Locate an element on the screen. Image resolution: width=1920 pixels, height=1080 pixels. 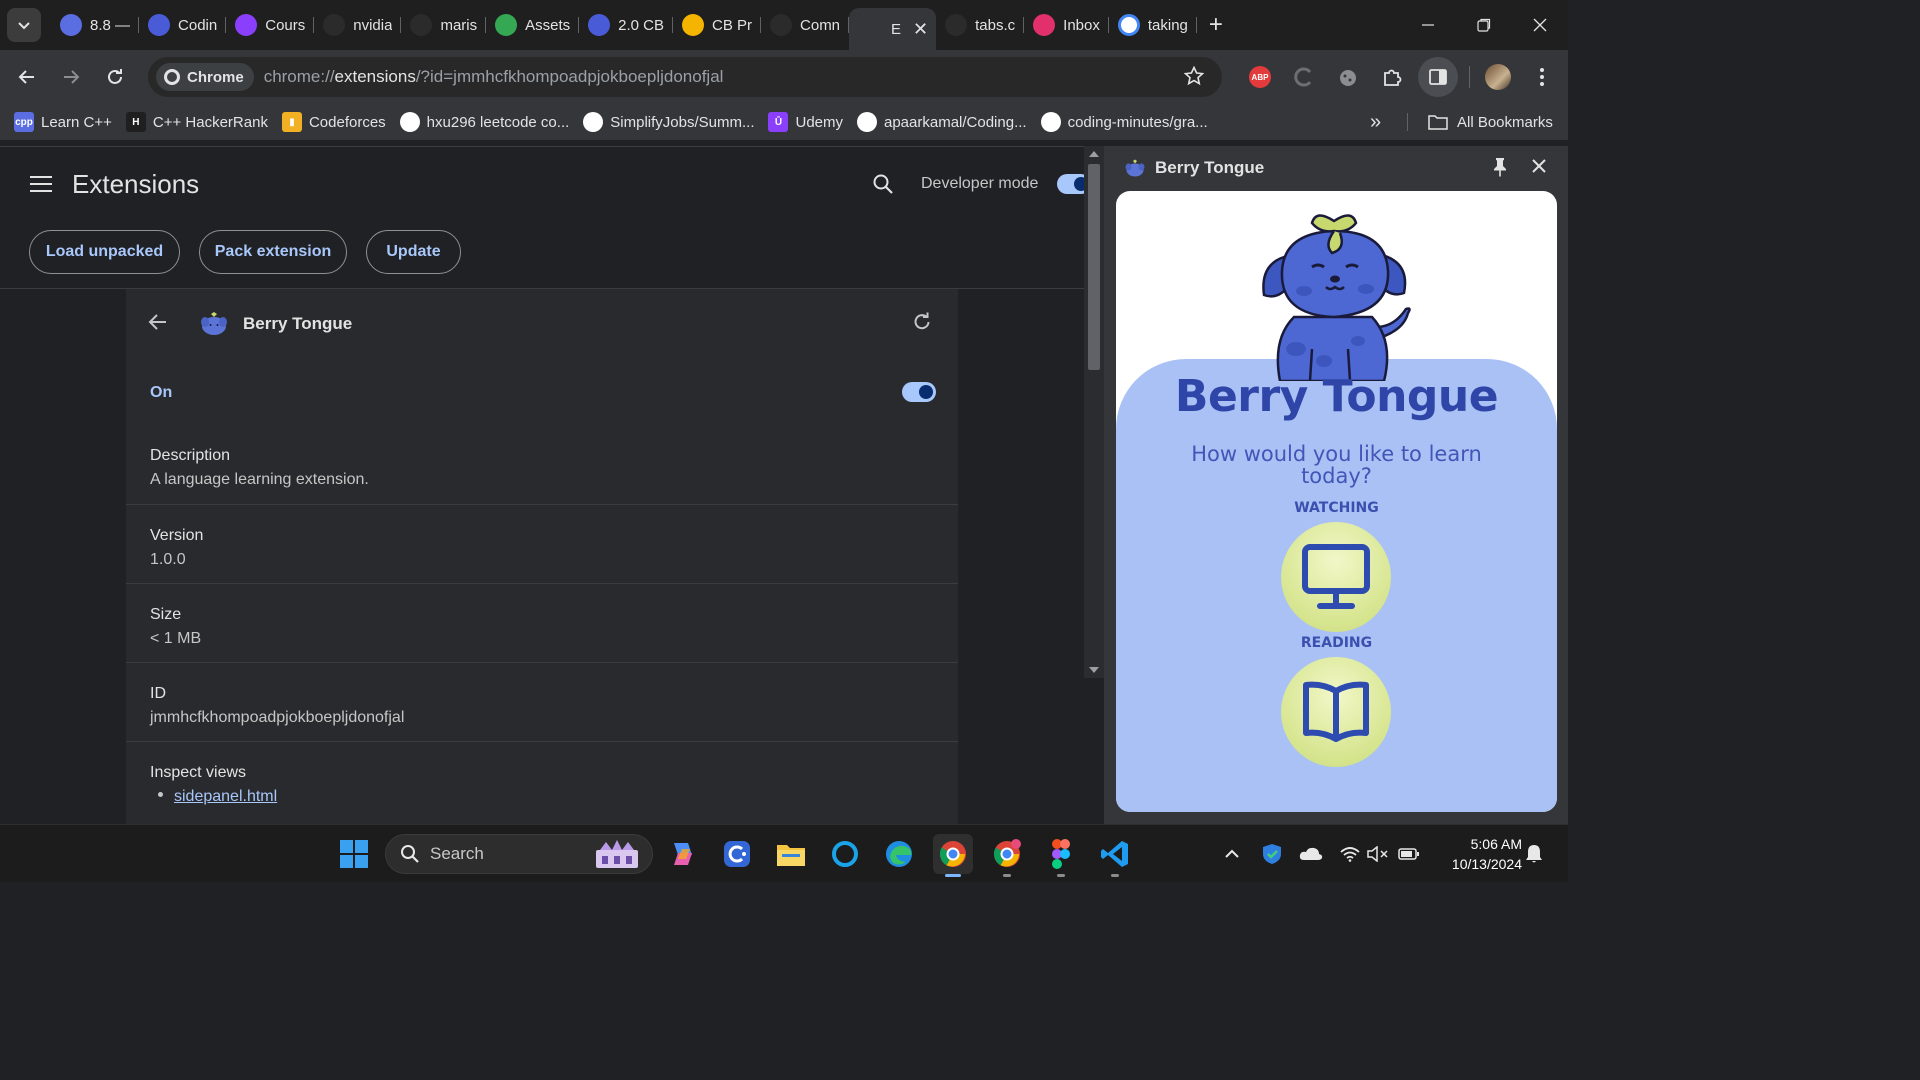
site-info-chip: Chrome is located at coordinates (205, 77).